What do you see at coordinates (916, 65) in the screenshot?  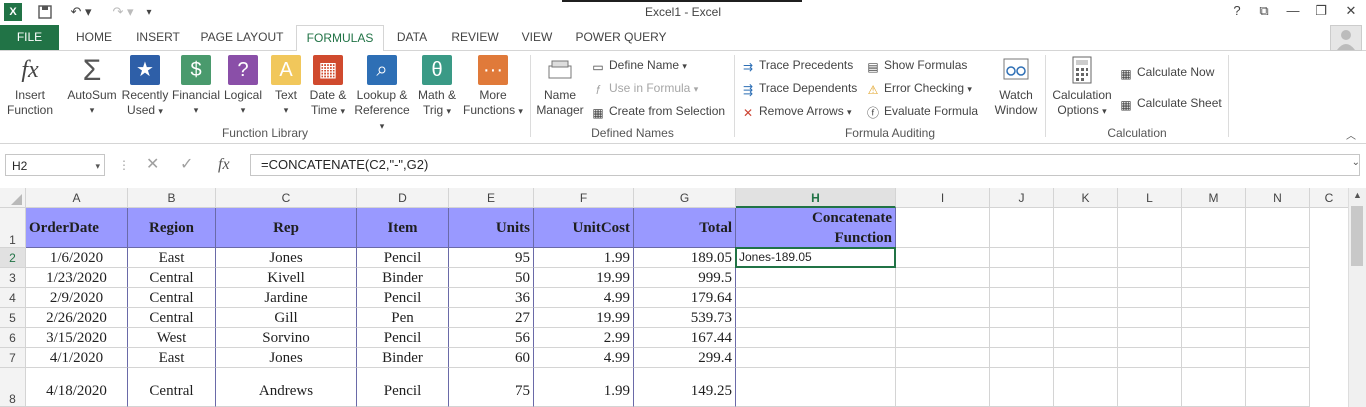 I see `show-formulas-button: ▤ Show Formulas` at bounding box center [916, 65].